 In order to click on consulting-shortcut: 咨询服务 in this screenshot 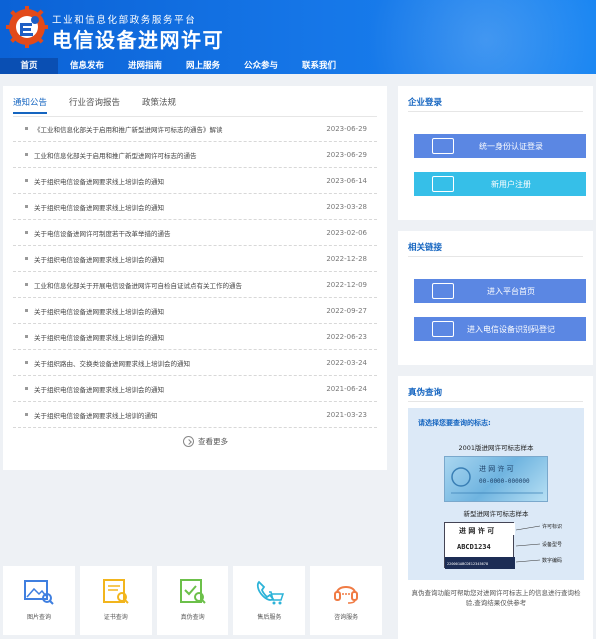, I will do `click(346, 600)`.